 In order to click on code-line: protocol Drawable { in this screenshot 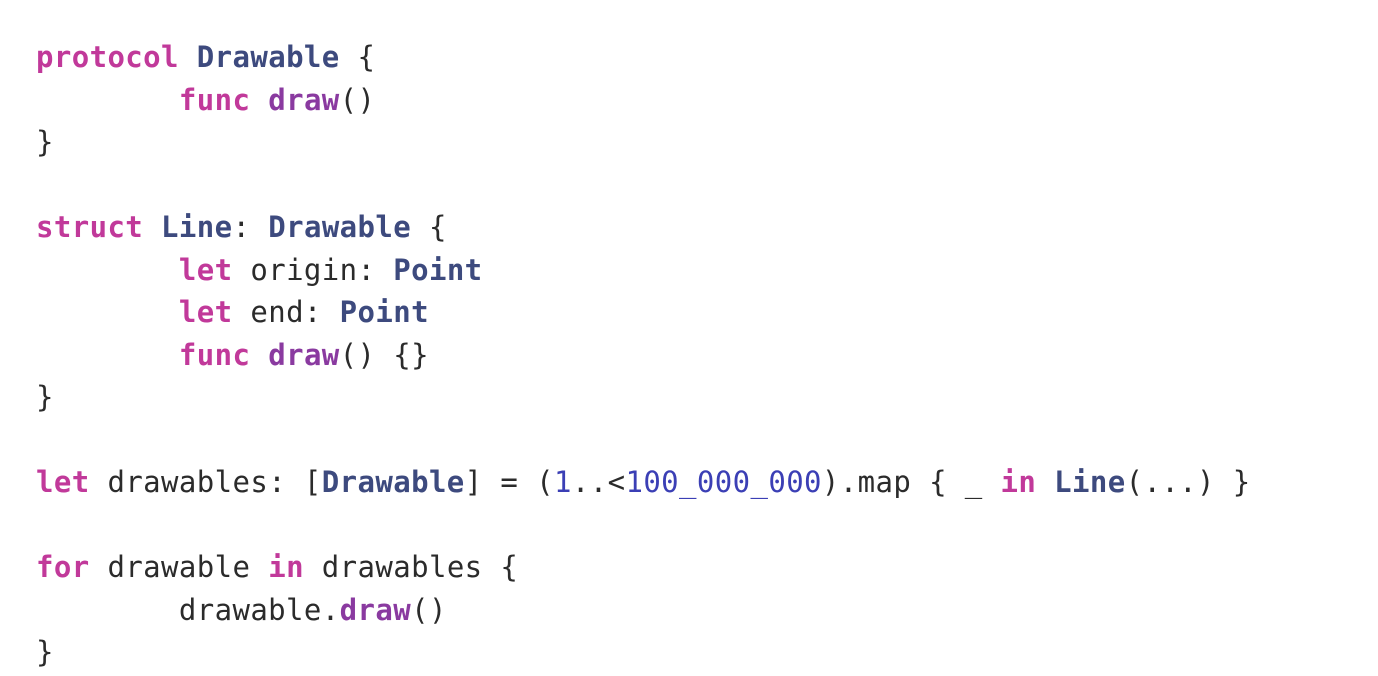, I will do `click(643, 57)`.